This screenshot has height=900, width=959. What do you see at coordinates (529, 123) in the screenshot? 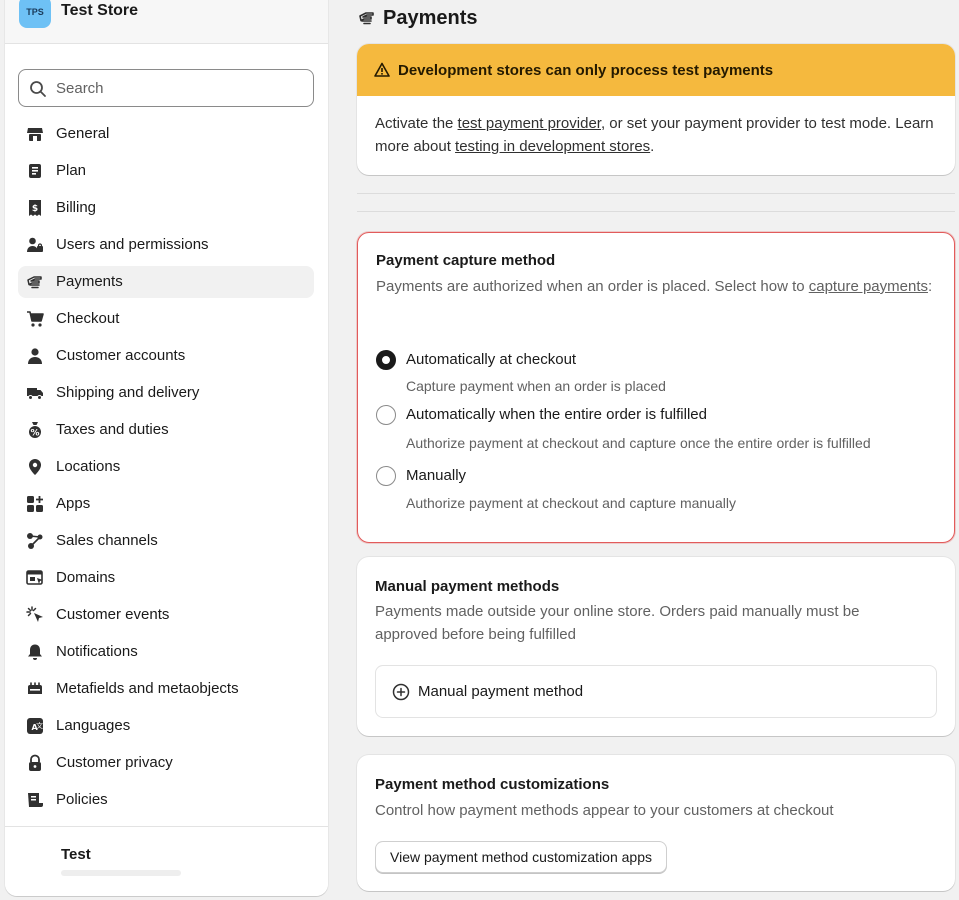
I see `test-payment-provider-link: test payment provider` at bounding box center [529, 123].